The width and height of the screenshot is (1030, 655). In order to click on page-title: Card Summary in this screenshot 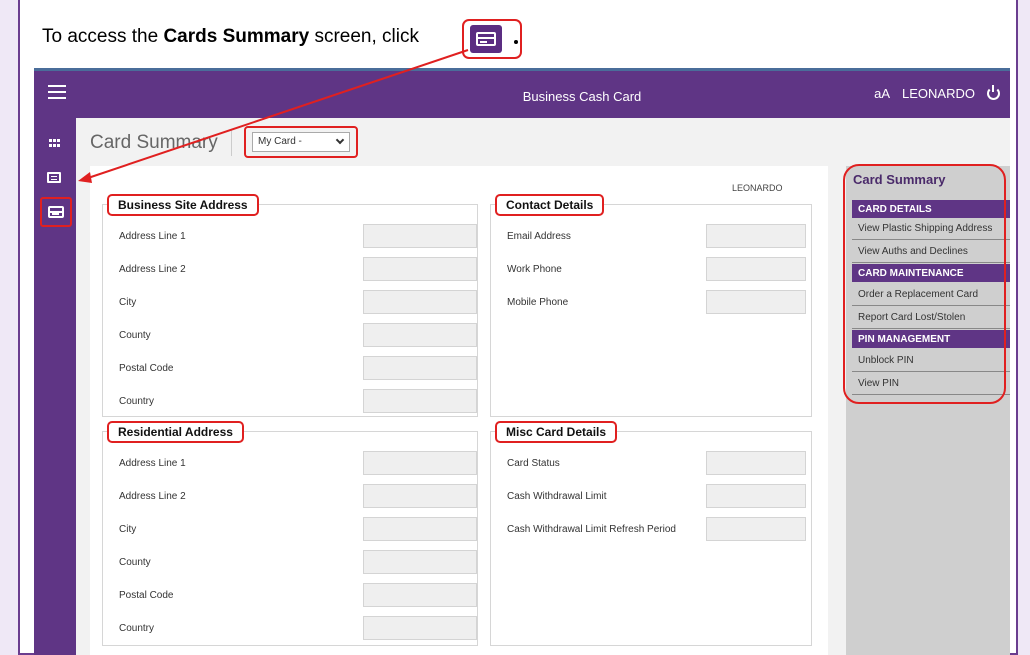, I will do `click(154, 142)`.